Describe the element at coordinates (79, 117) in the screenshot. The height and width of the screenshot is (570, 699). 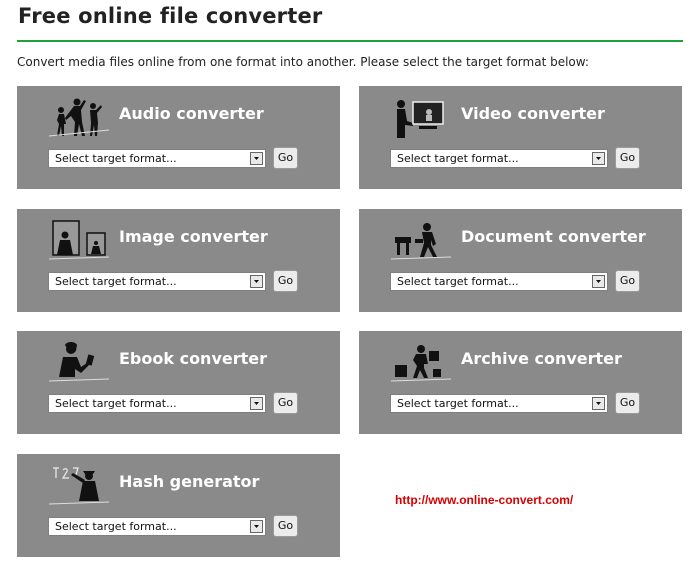
I see `dancers-silhouette-icon` at that location.